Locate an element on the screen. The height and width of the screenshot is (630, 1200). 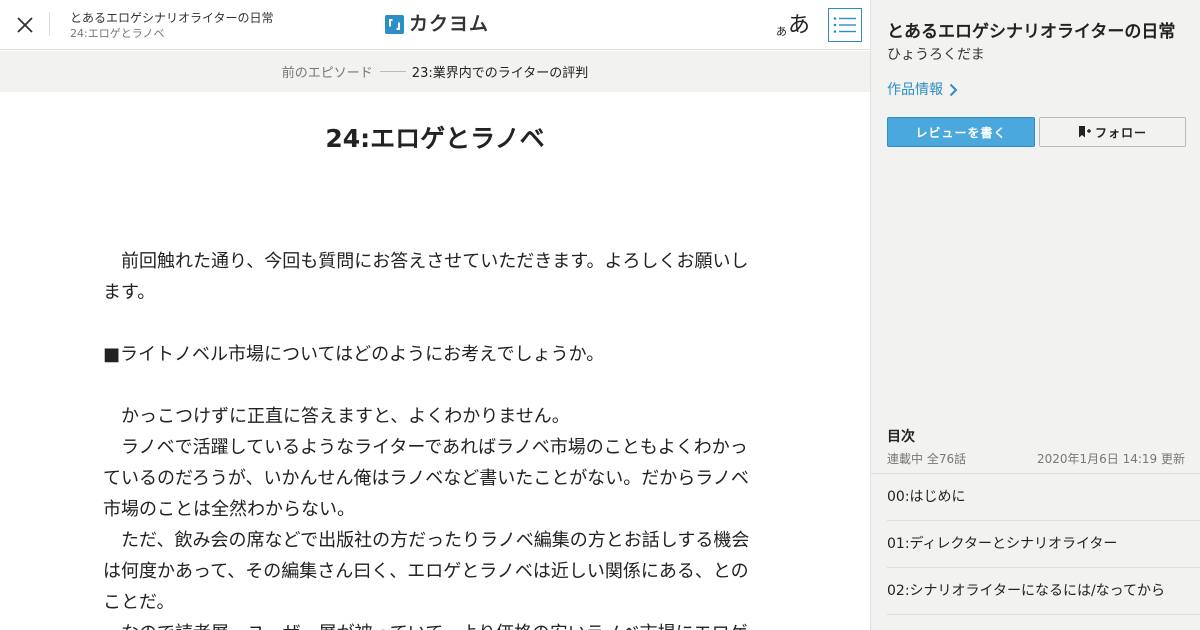
chevron-right-icon is located at coordinates (953, 90).